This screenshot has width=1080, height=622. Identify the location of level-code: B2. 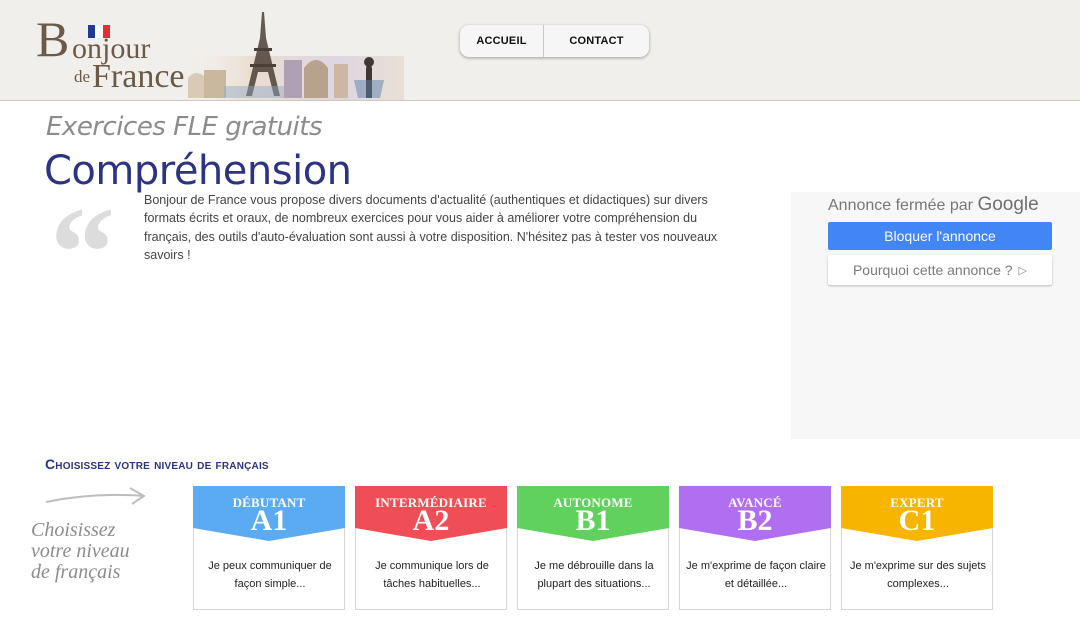
(755, 520).